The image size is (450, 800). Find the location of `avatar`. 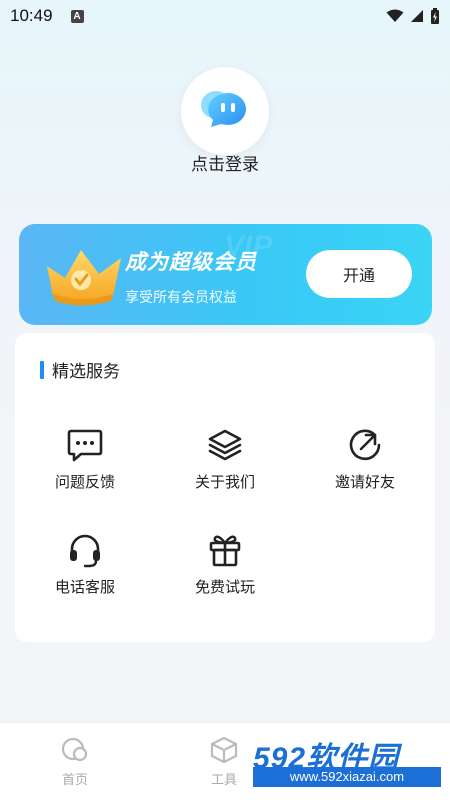

avatar is located at coordinates (225, 111).